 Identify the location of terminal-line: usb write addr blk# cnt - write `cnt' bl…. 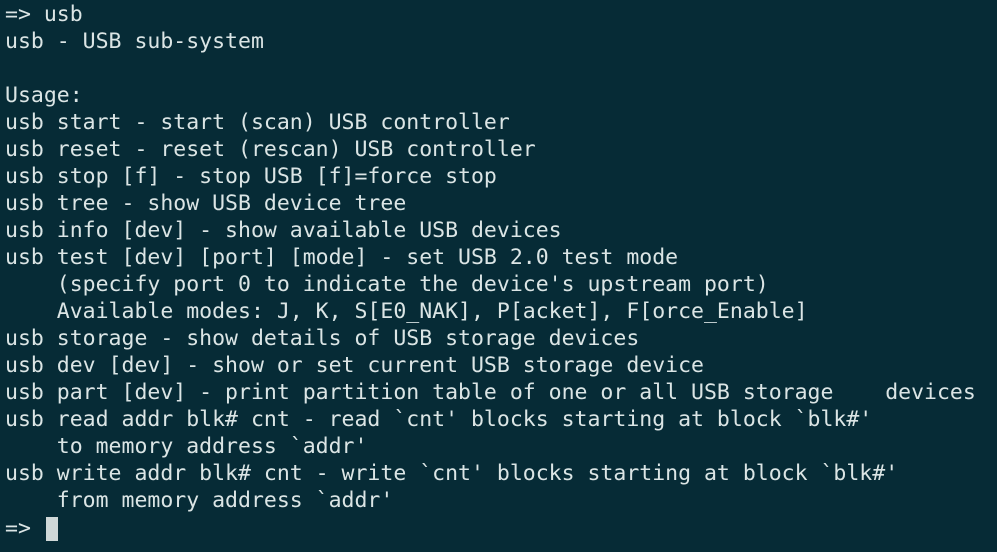
(452, 473).